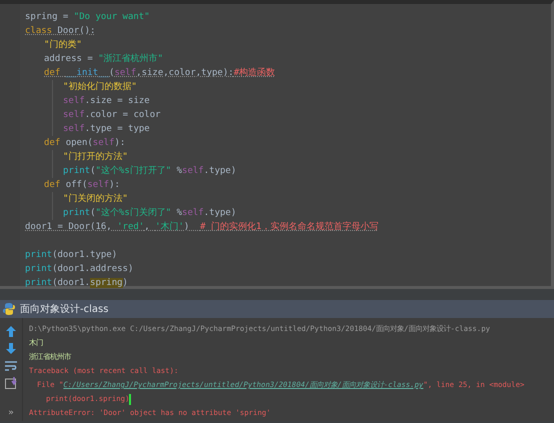 The image size is (554, 423). What do you see at coordinates (201, 227) in the screenshot?
I see `code-line: door1 = Door(16, 'red', '木门') # 门的实例化1，实例名命名规范首字母小写` at bounding box center [201, 227].